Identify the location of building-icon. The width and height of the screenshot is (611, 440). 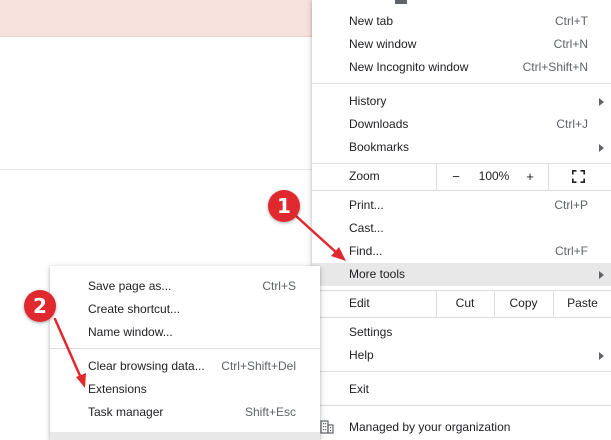
(327, 427).